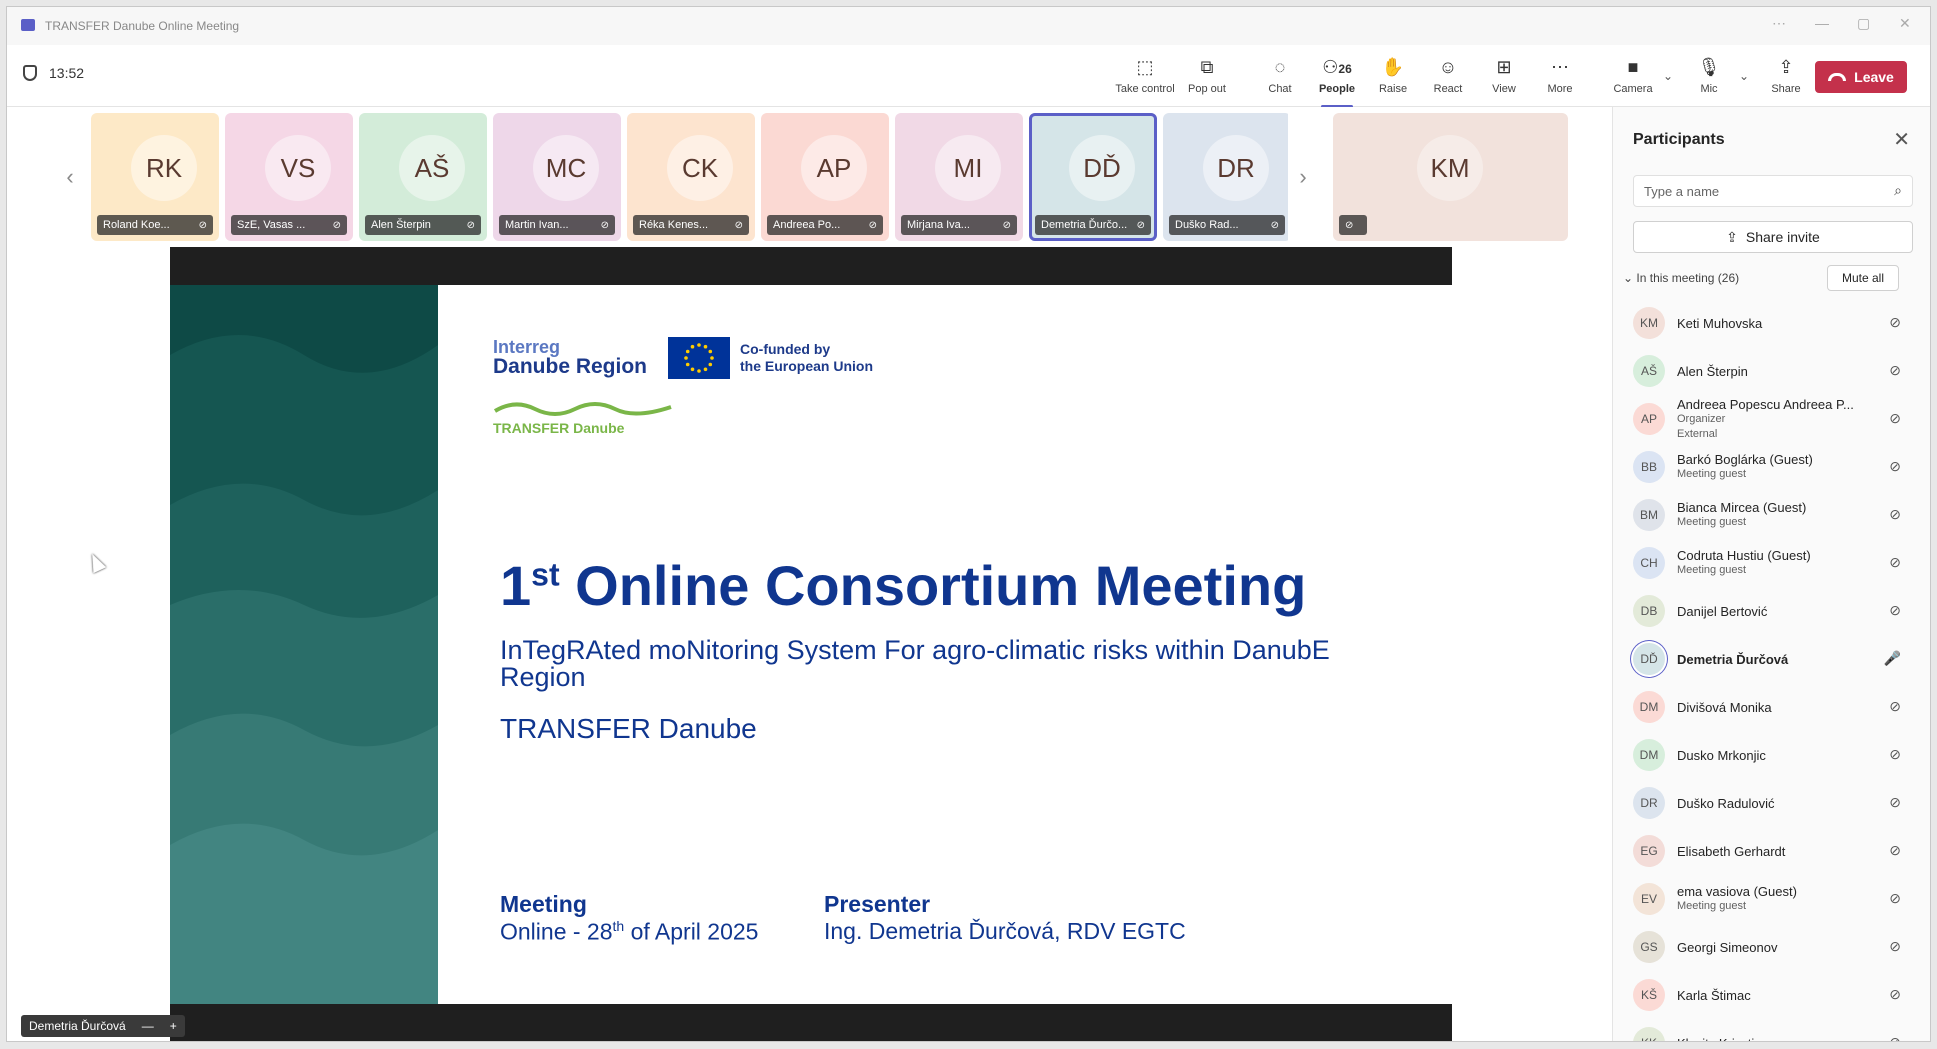  I want to click on video-tile: RK Roland Koe... ⊘, so click(155, 177).